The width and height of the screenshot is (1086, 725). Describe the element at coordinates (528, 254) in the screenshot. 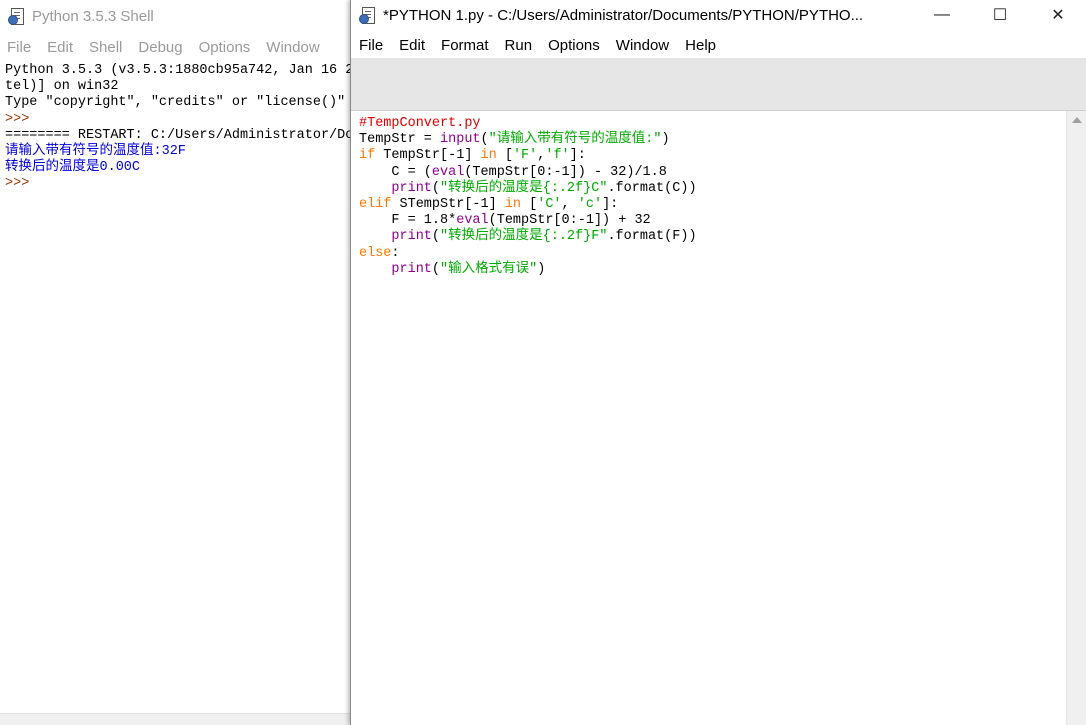

I see `code-line: else:` at that location.